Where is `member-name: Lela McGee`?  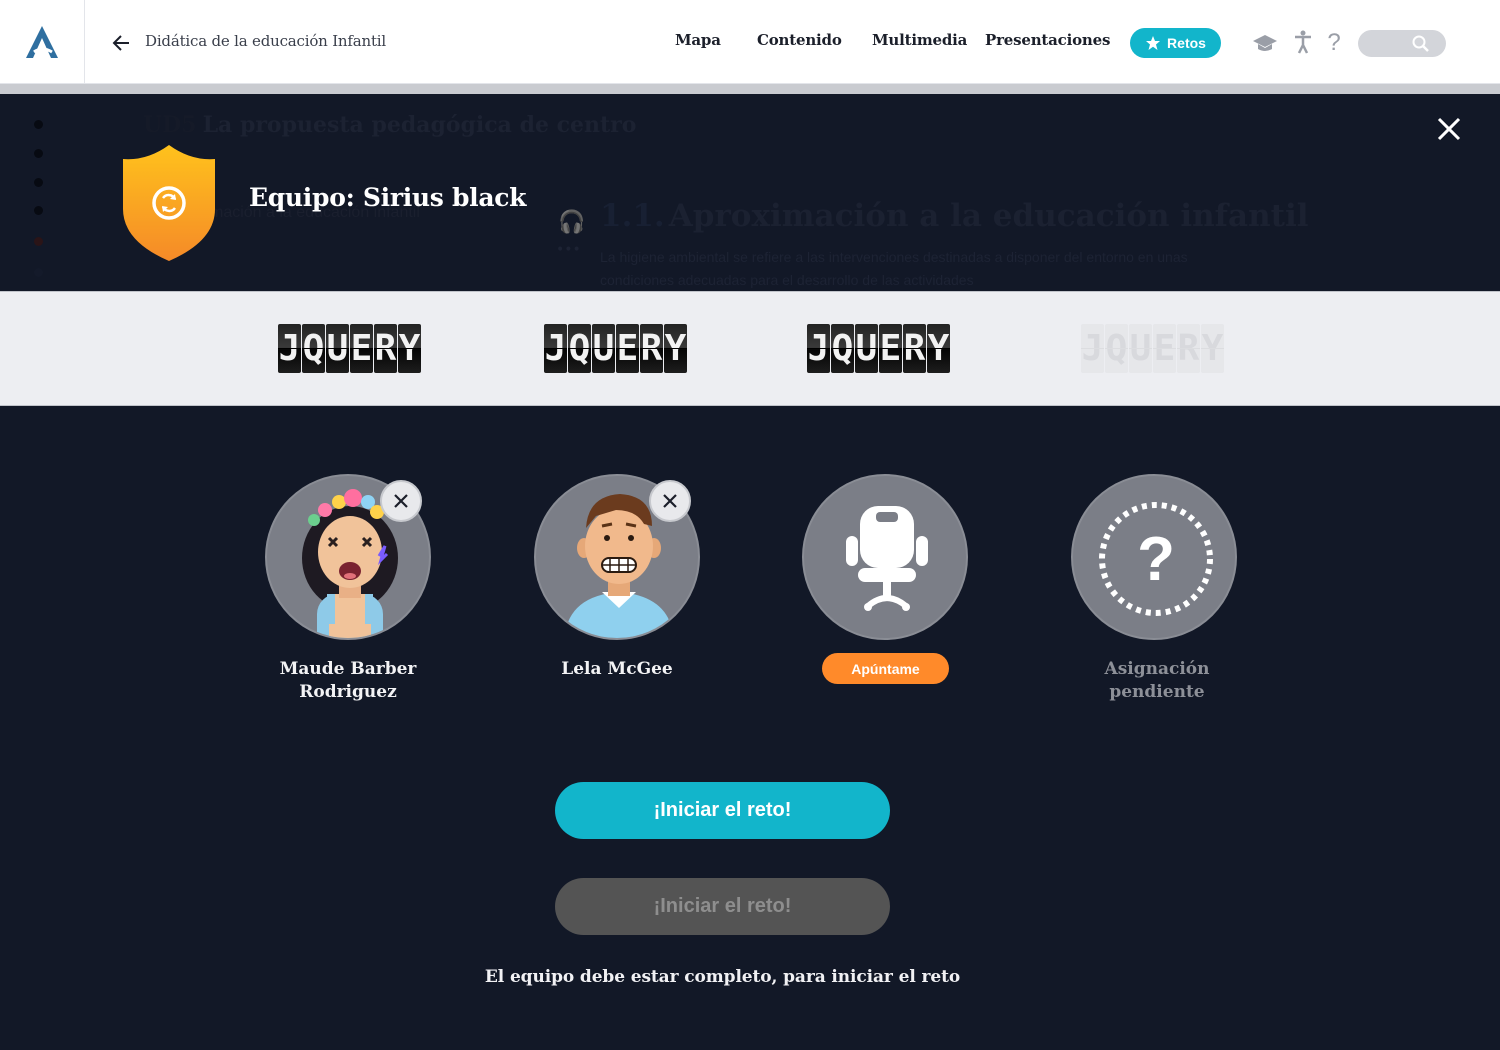
member-name: Lela McGee is located at coordinates (617, 669).